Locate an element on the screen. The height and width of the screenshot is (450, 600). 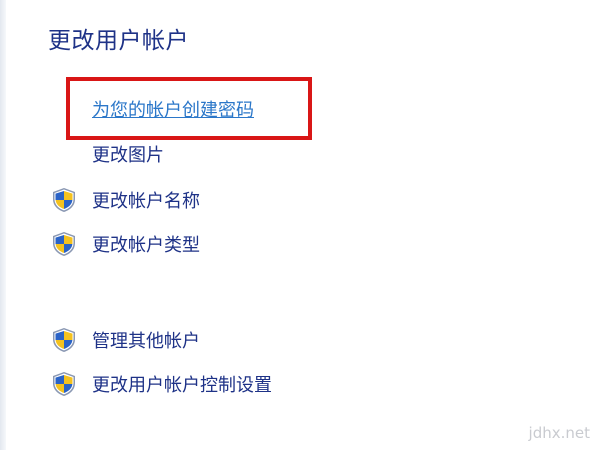
window-left-edge is located at coordinates (3, 225).